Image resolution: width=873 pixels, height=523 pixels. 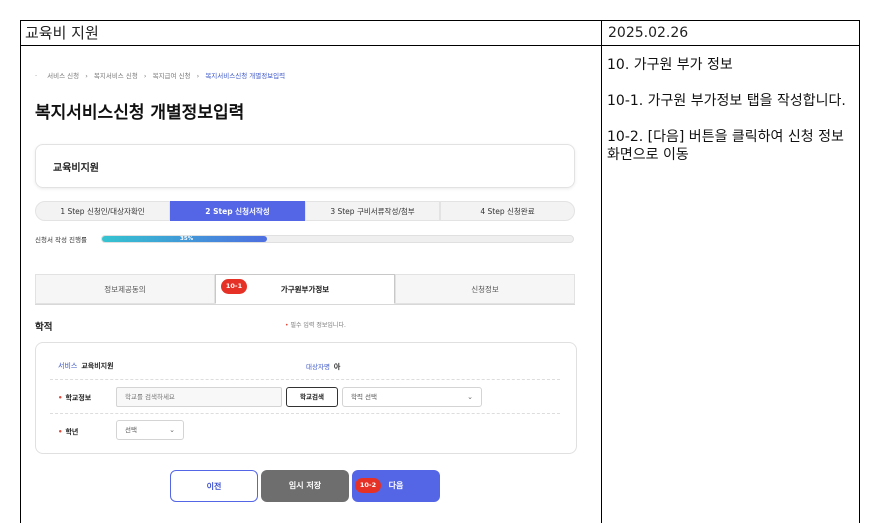 I want to click on note-heading: 10. 가구원 부가 정보, so click(x=670, y=65).